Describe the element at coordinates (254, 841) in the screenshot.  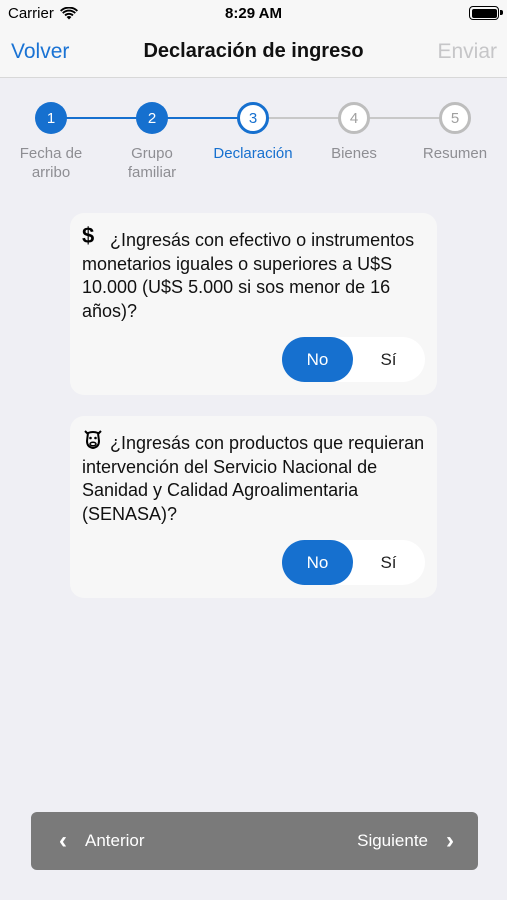
I see `bottom-navigation: ‹ Anterior Siguiente ›` at that location.